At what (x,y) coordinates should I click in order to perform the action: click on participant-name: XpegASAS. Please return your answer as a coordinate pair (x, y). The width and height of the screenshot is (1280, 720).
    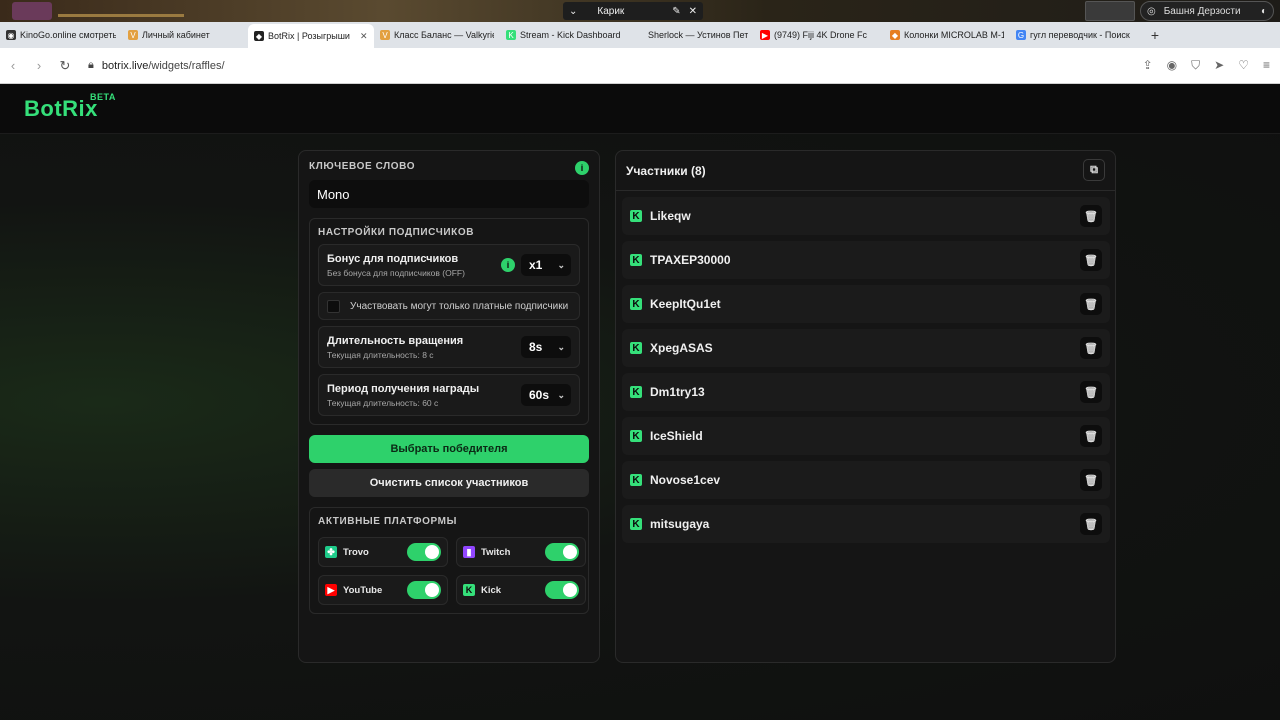
    Looking at the image, I should click on (681, 348).